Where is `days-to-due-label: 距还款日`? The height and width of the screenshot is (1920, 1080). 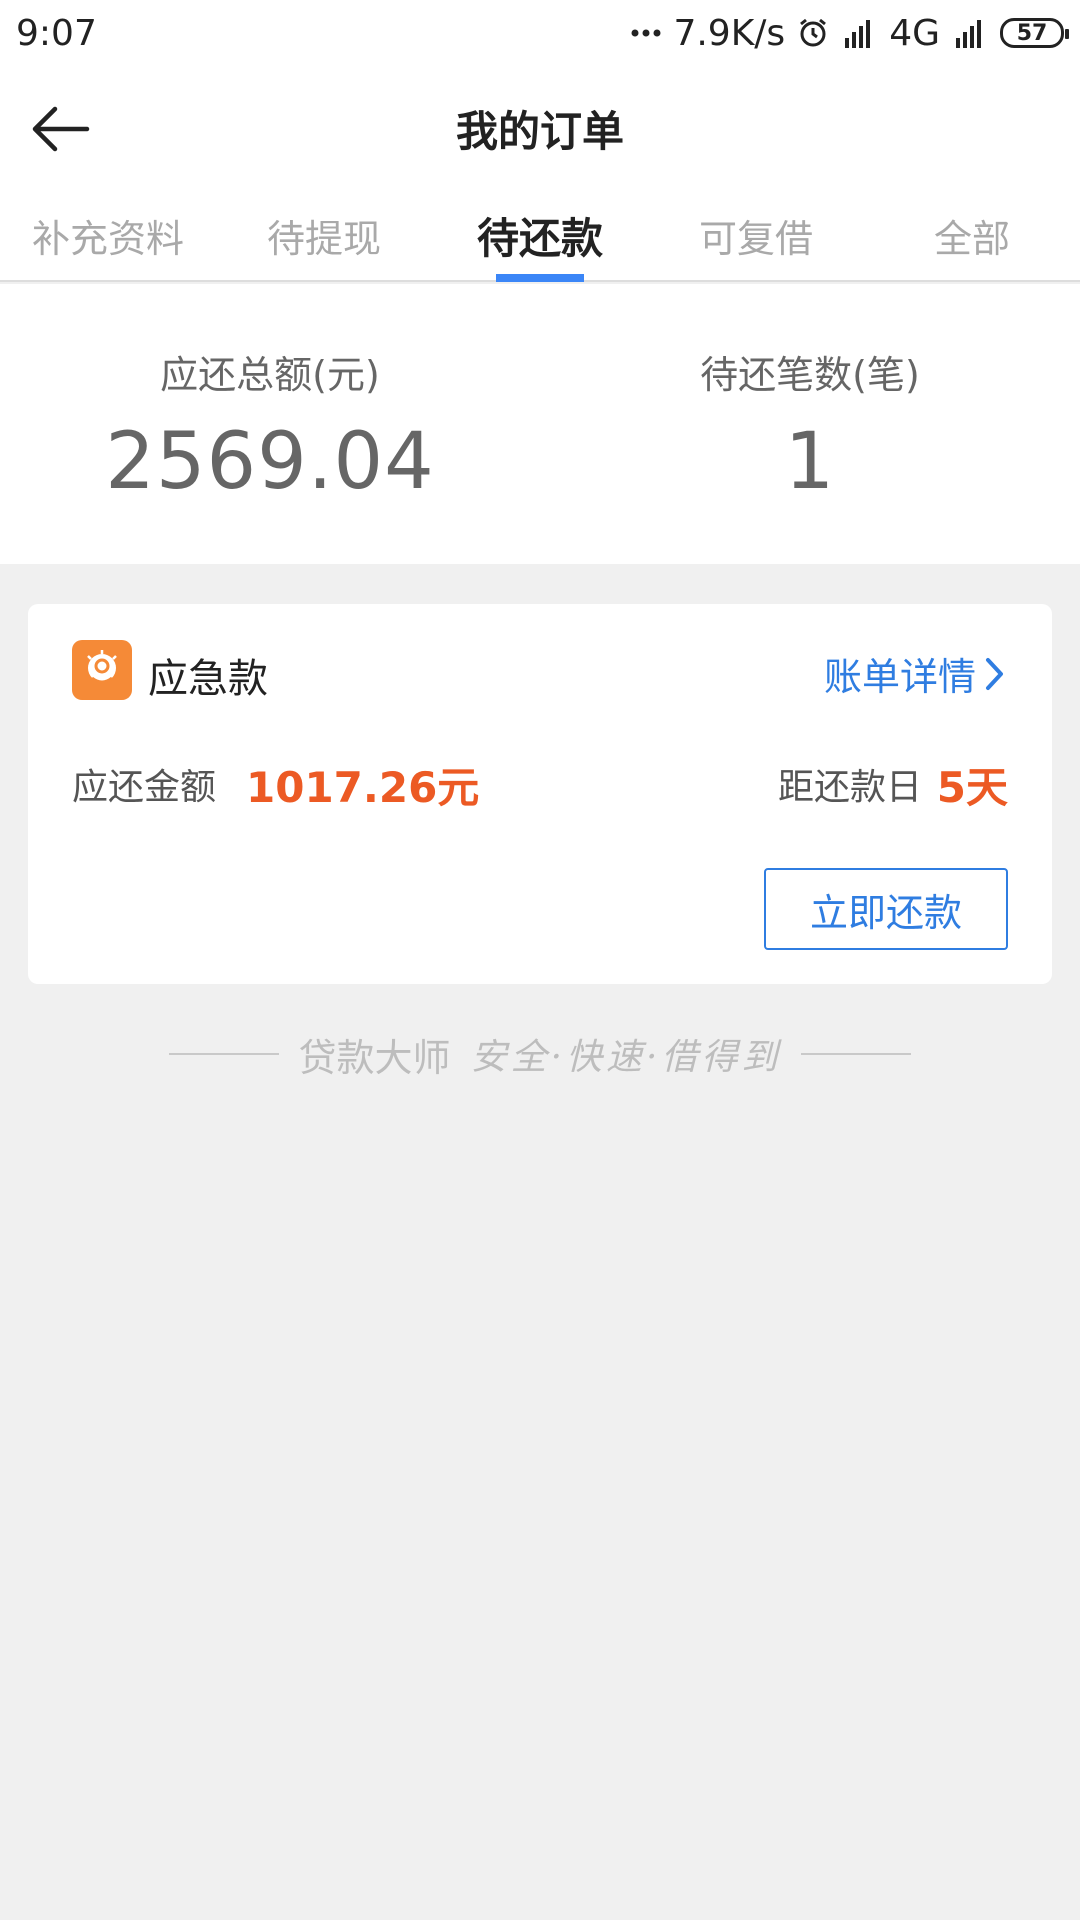 days-to-due-label: 距还款日 is located at coordinates (849, 787).